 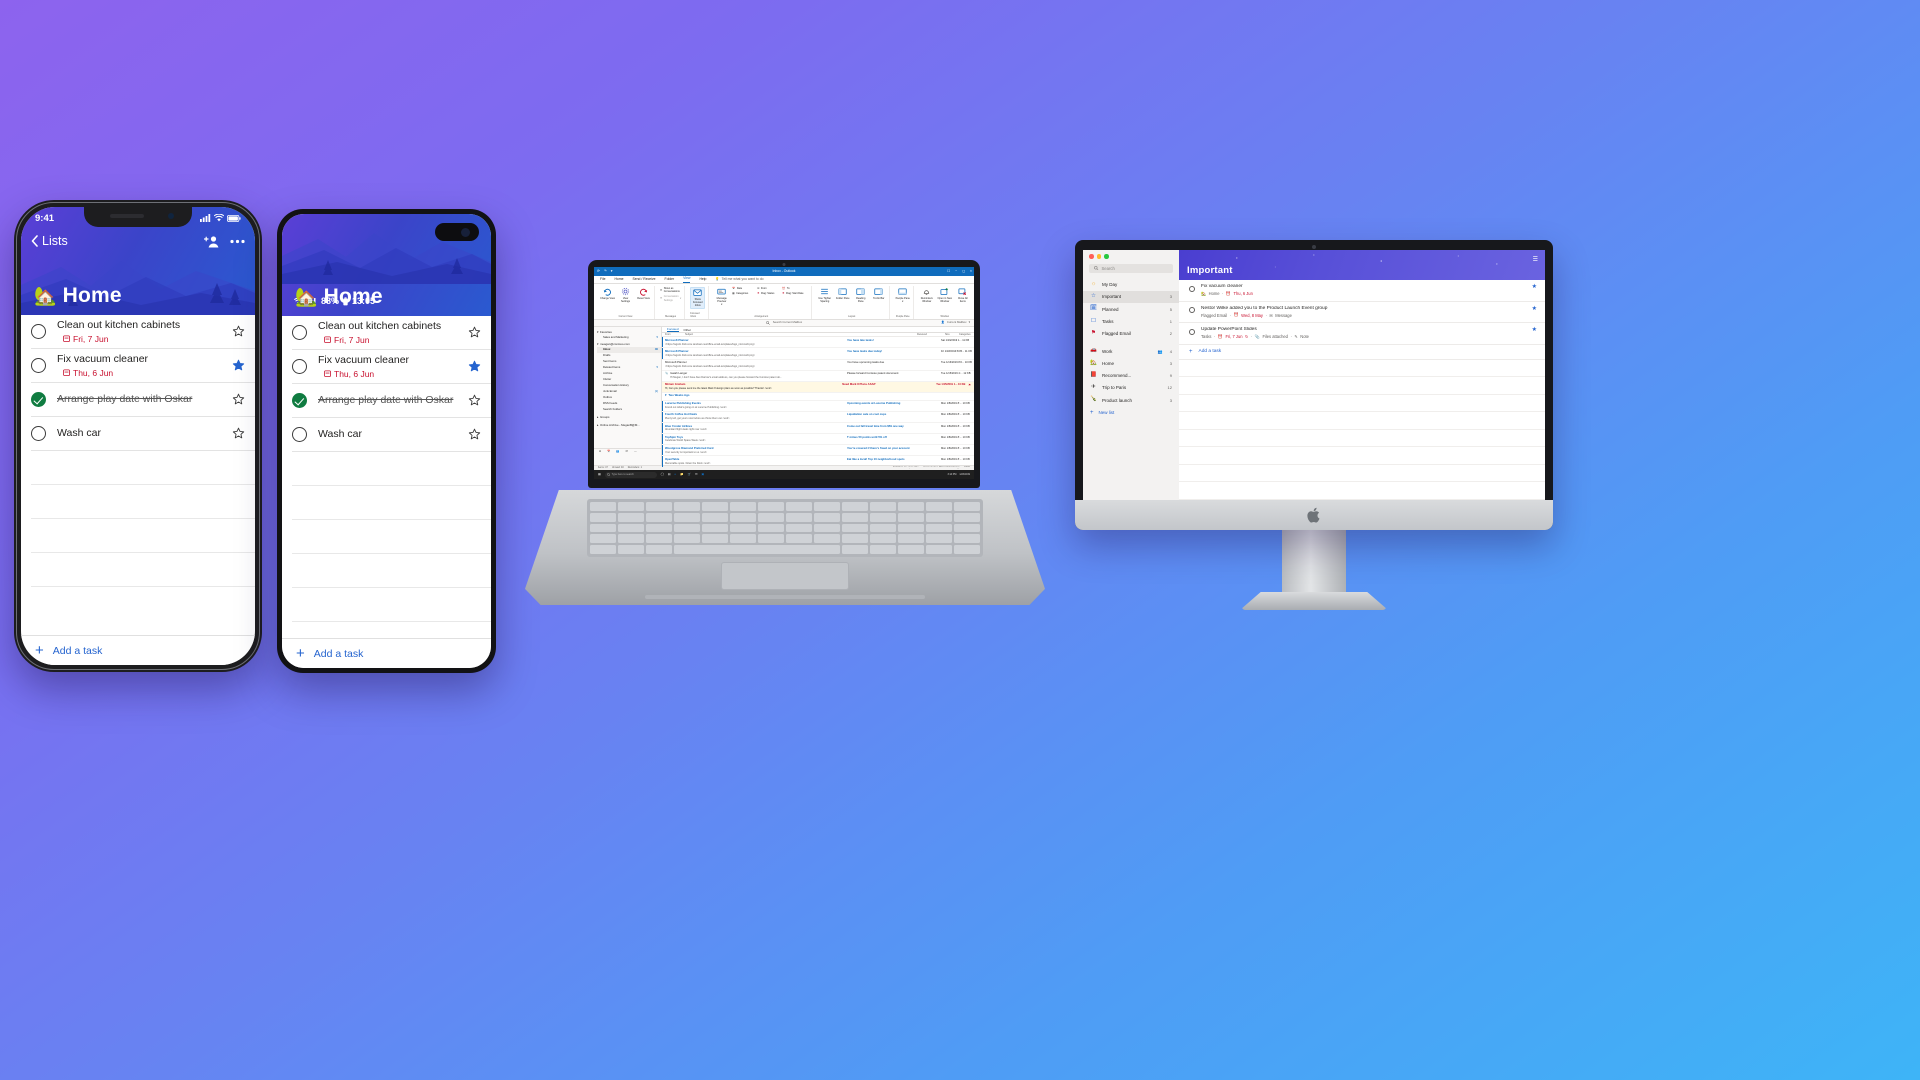 What do you see at coordinates (1106, 256) in the screenshot?
I see `maximize-button` at bounding box center [1106, 256].